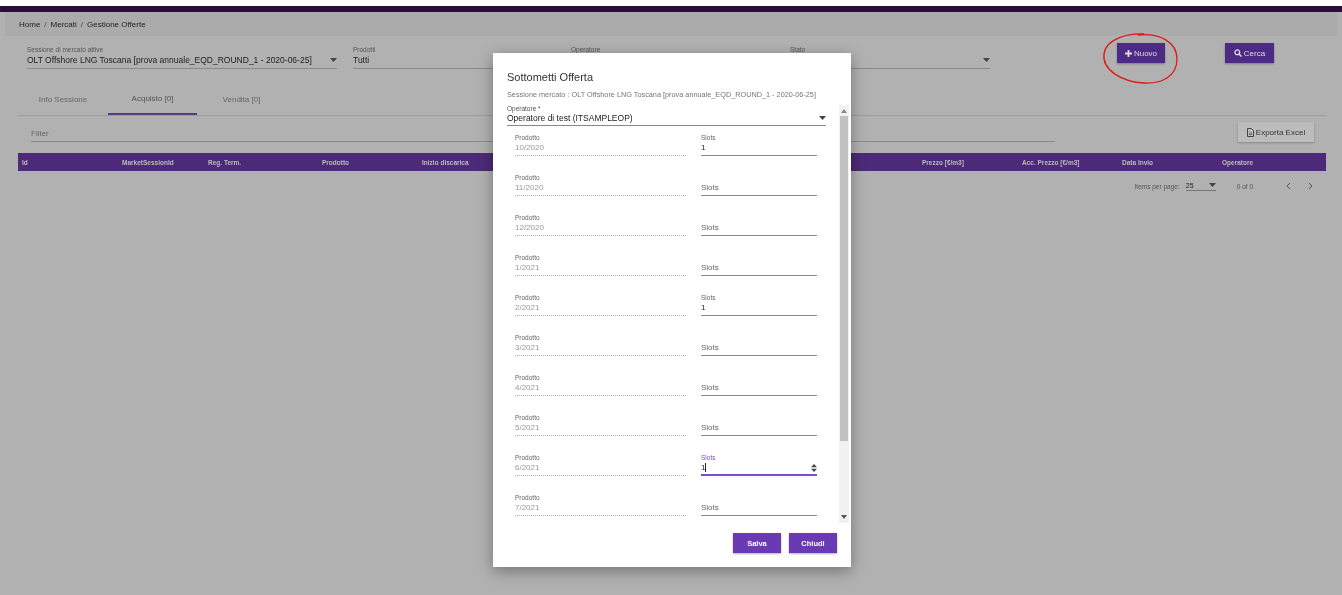  I want to click on search-icon, so click(1237, 53).